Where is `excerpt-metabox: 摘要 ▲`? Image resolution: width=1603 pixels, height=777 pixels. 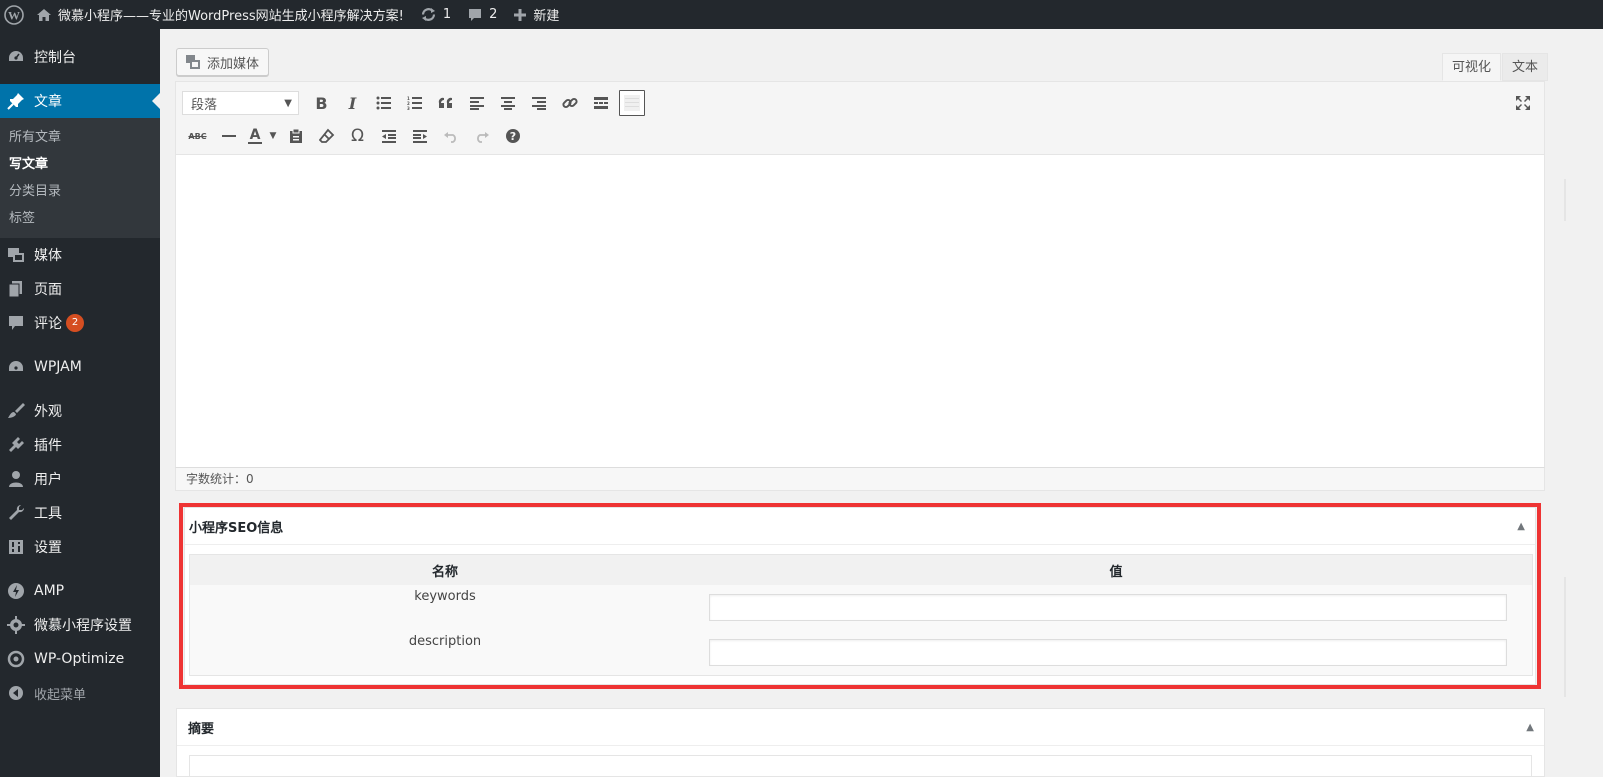
excerpt-metabox: 摘要 ▲ is located at coordinates (860, 742).